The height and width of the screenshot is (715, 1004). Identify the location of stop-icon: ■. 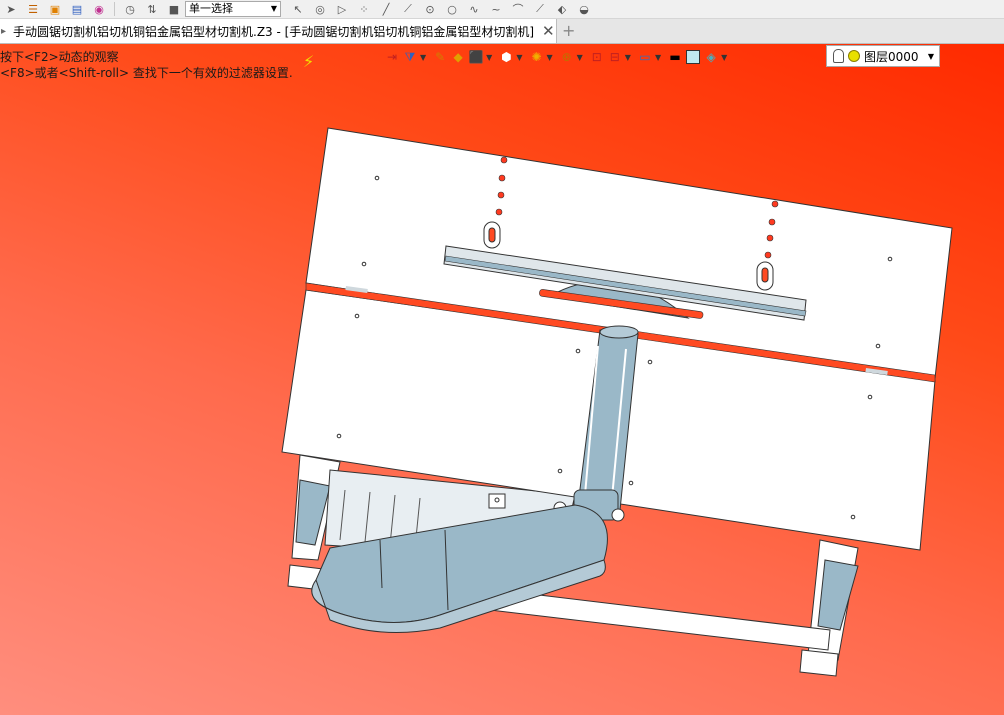
(174, 9).